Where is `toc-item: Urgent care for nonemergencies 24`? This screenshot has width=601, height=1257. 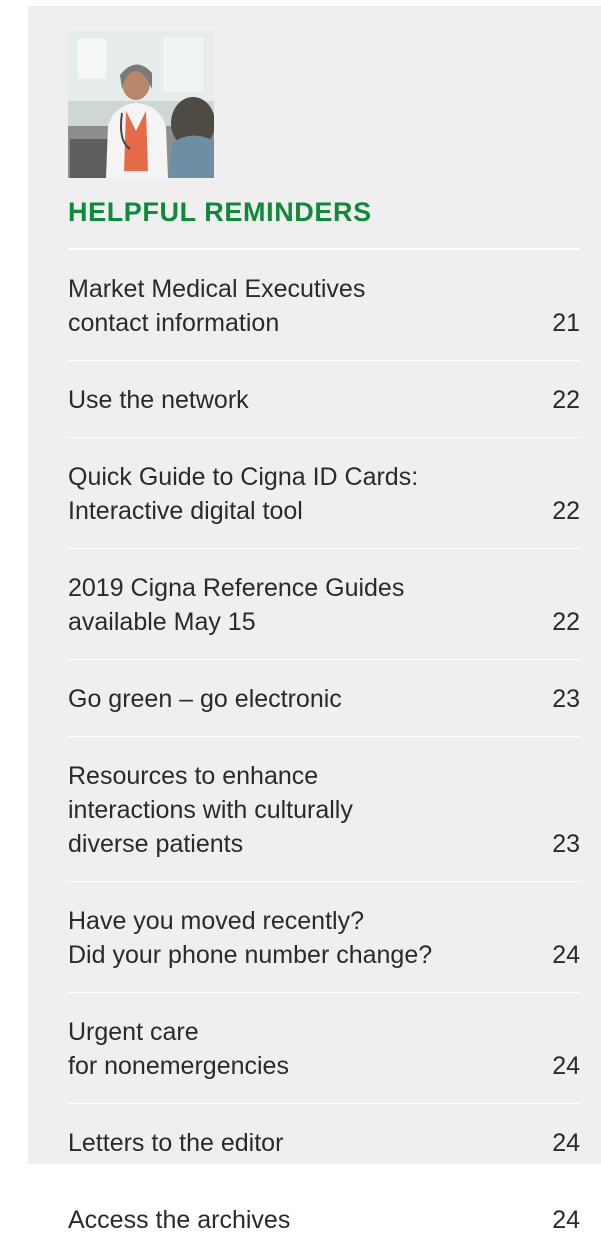
toc-item: Urgent care for nonemergencies 24 is located at coordinates (324, 1047).